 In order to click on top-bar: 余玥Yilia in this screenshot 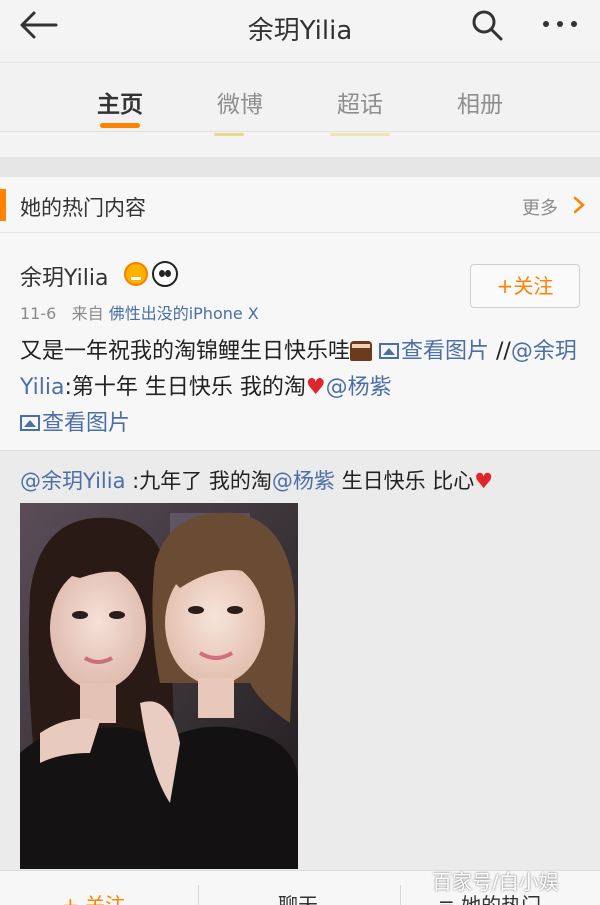, I will do `click(300, 26)`.